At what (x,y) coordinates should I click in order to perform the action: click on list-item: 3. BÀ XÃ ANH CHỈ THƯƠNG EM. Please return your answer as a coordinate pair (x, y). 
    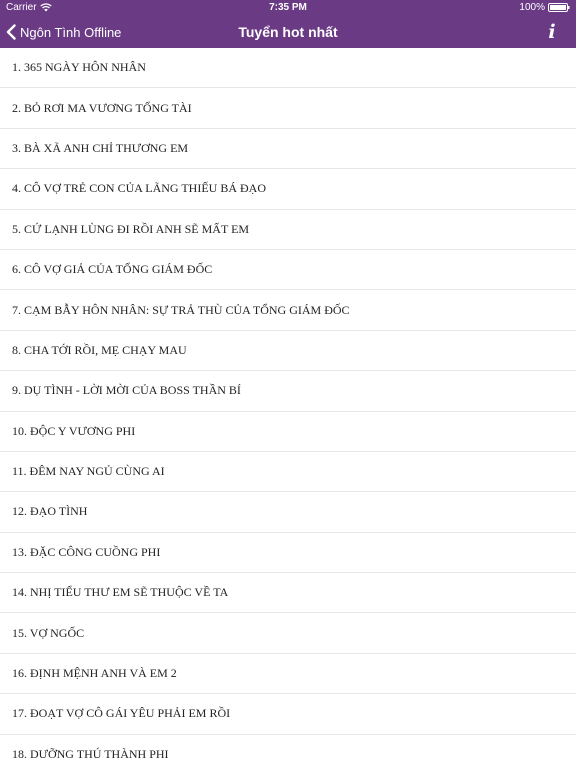
    Looking at the image, I should click on (288, 149).